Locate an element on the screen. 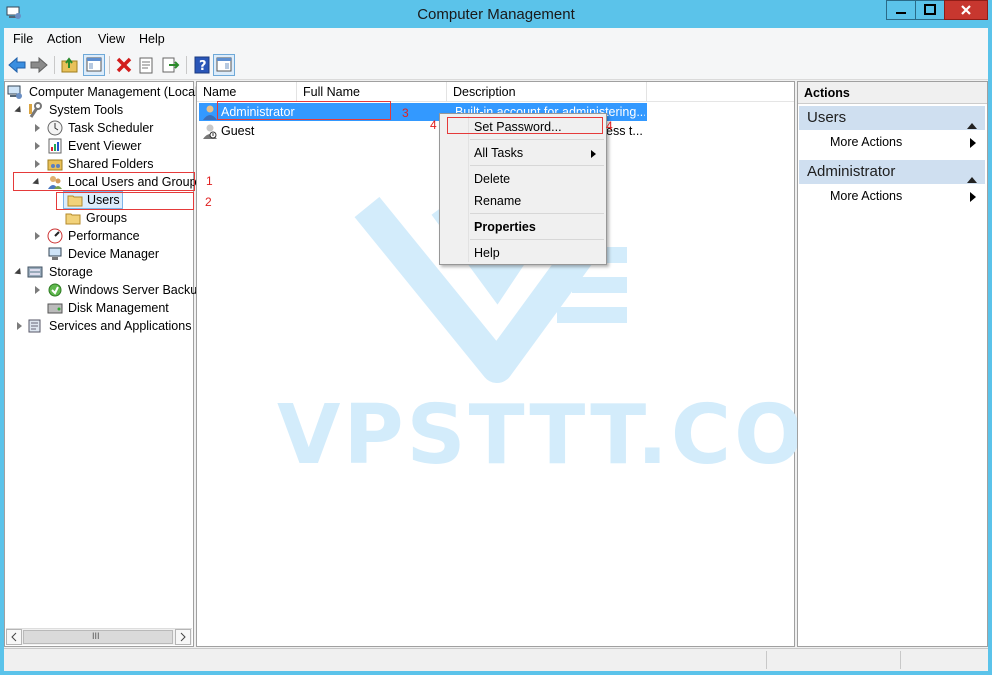  minimize-button is located at coordinates (901, 10).